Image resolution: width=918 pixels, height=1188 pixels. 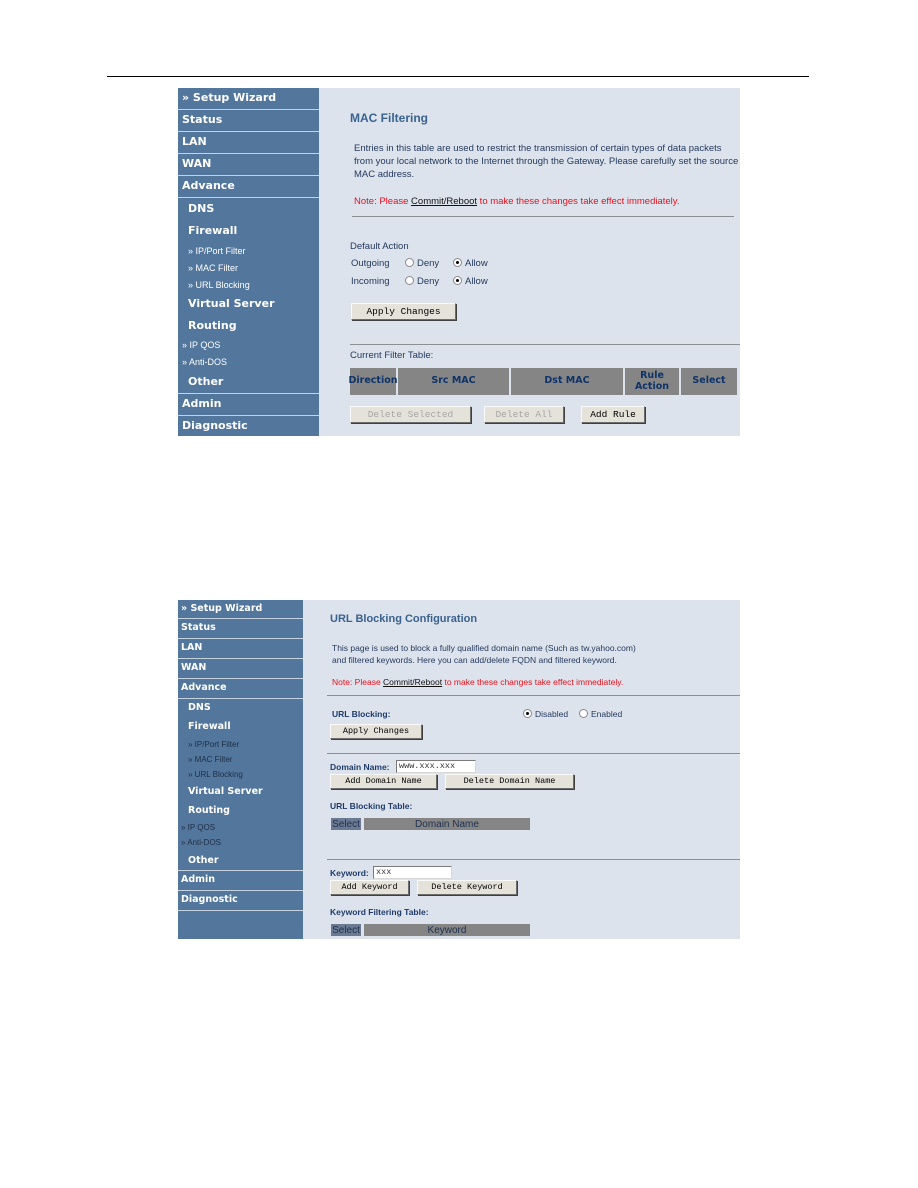 What do you see at coordinates (361, 714) in the screenshot?
I see `url-blocking-label: URL Blocking:` at bounding box center [361, 714].